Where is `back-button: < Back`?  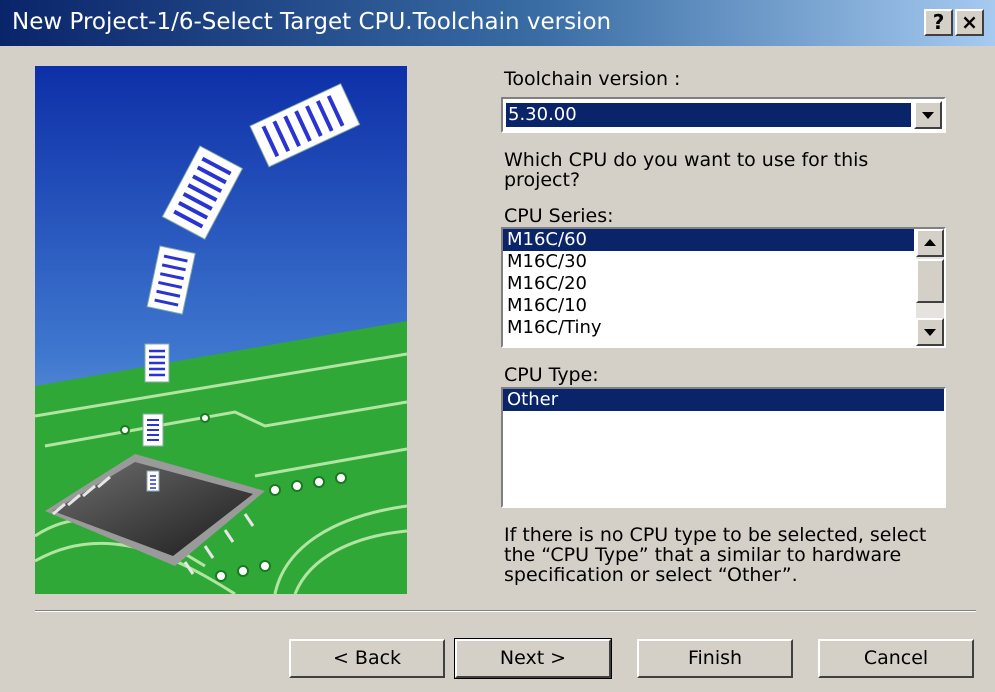
back-button: < Back is located at coordinates (367, 658).